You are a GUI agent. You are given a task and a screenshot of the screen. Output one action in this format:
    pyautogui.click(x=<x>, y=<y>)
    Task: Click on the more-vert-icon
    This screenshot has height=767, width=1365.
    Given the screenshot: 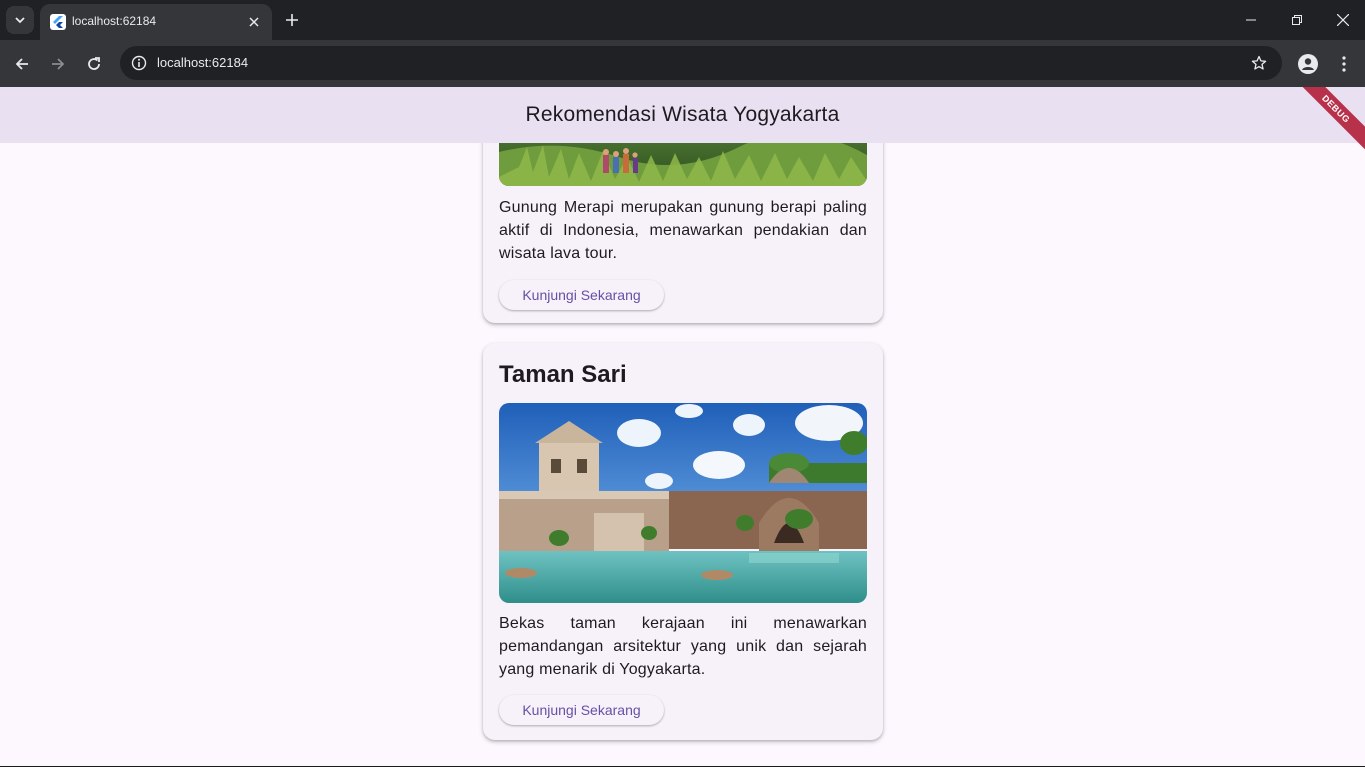 What is the action you would take?
    pyautogui.click(x=1344, y=64)
    